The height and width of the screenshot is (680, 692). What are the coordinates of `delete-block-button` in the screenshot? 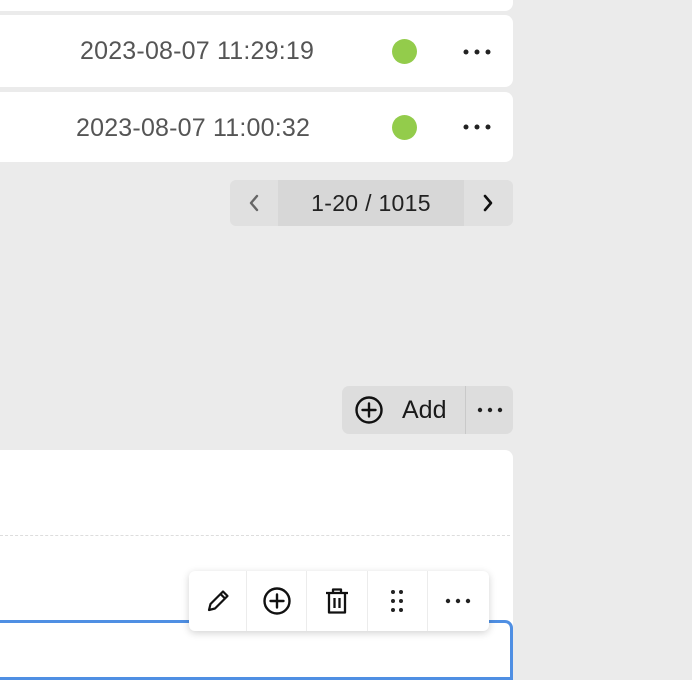 It's located at (337, 601).